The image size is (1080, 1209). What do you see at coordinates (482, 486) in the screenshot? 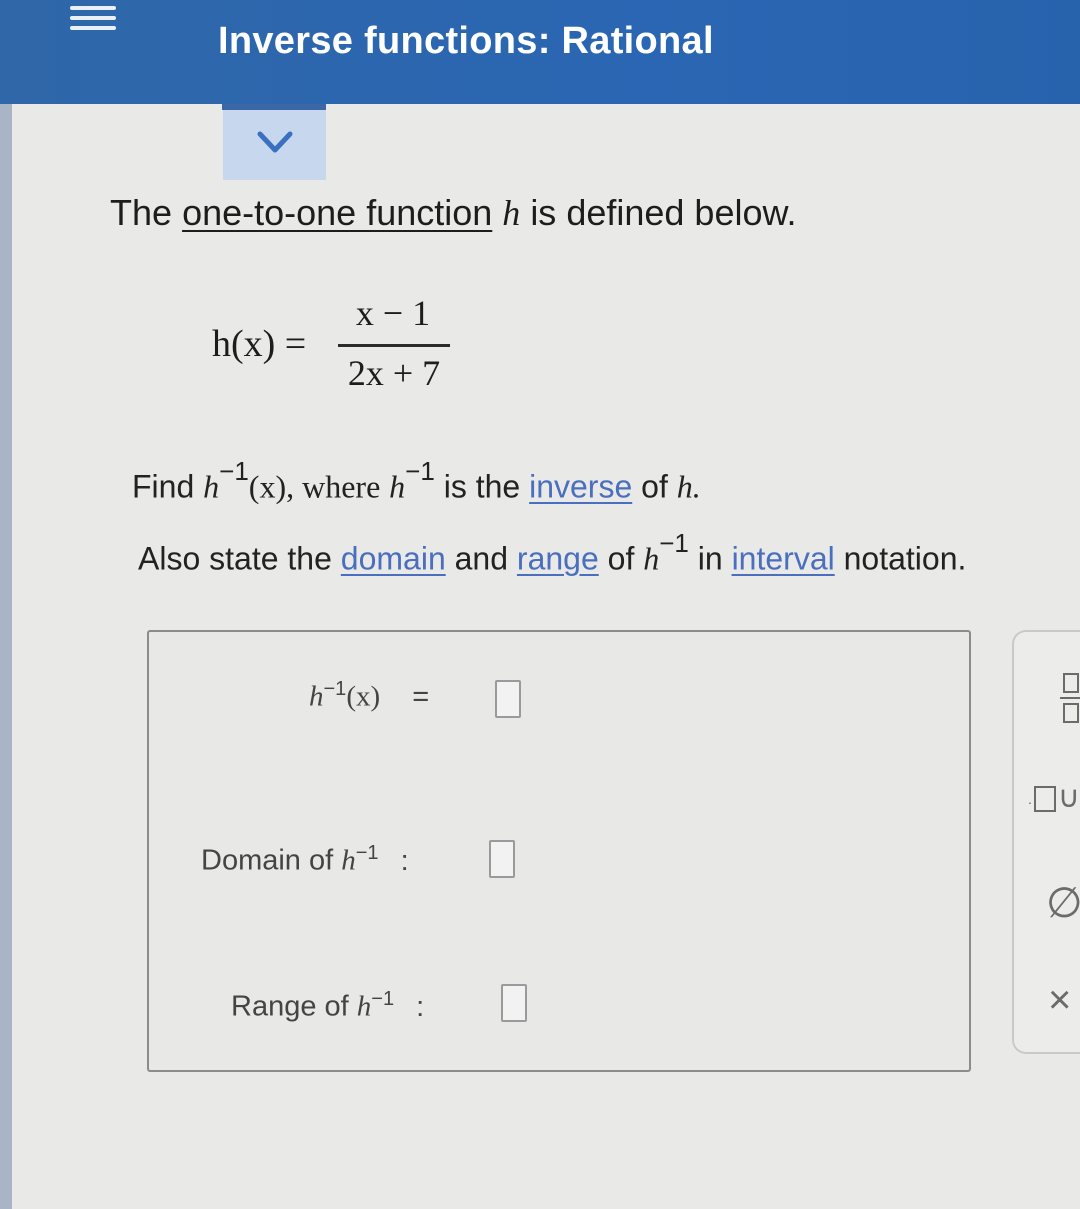
I see `is-the-text: is the` at bounding box center [482, 486].